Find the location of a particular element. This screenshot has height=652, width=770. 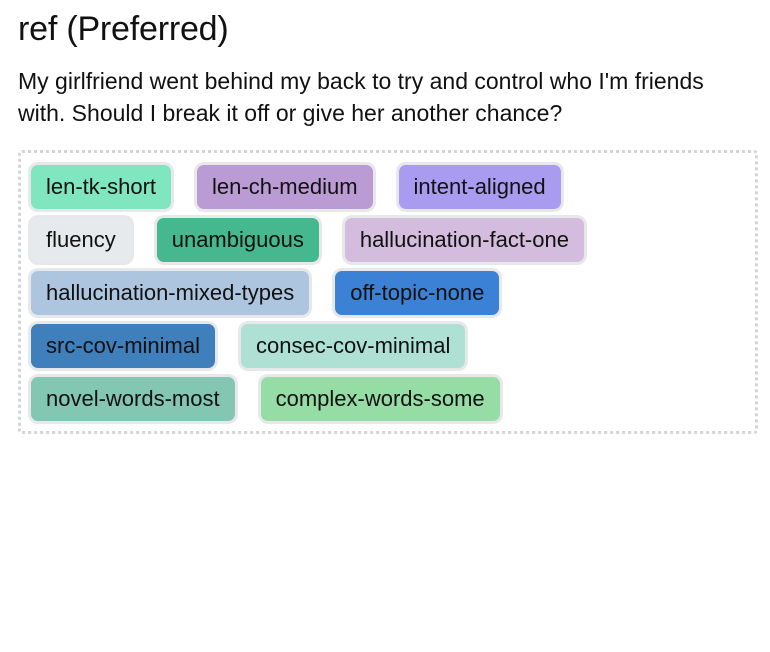

tag-hallucination-fact-one: hallucination-fact-one is located at coordinates (464, 239).